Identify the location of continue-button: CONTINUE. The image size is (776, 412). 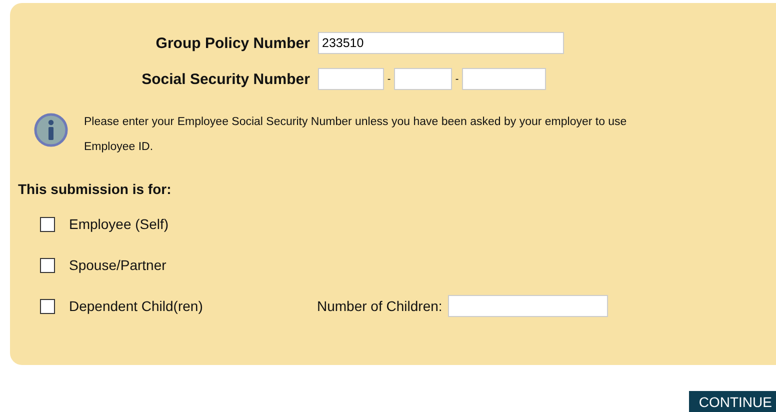
(732, 401).